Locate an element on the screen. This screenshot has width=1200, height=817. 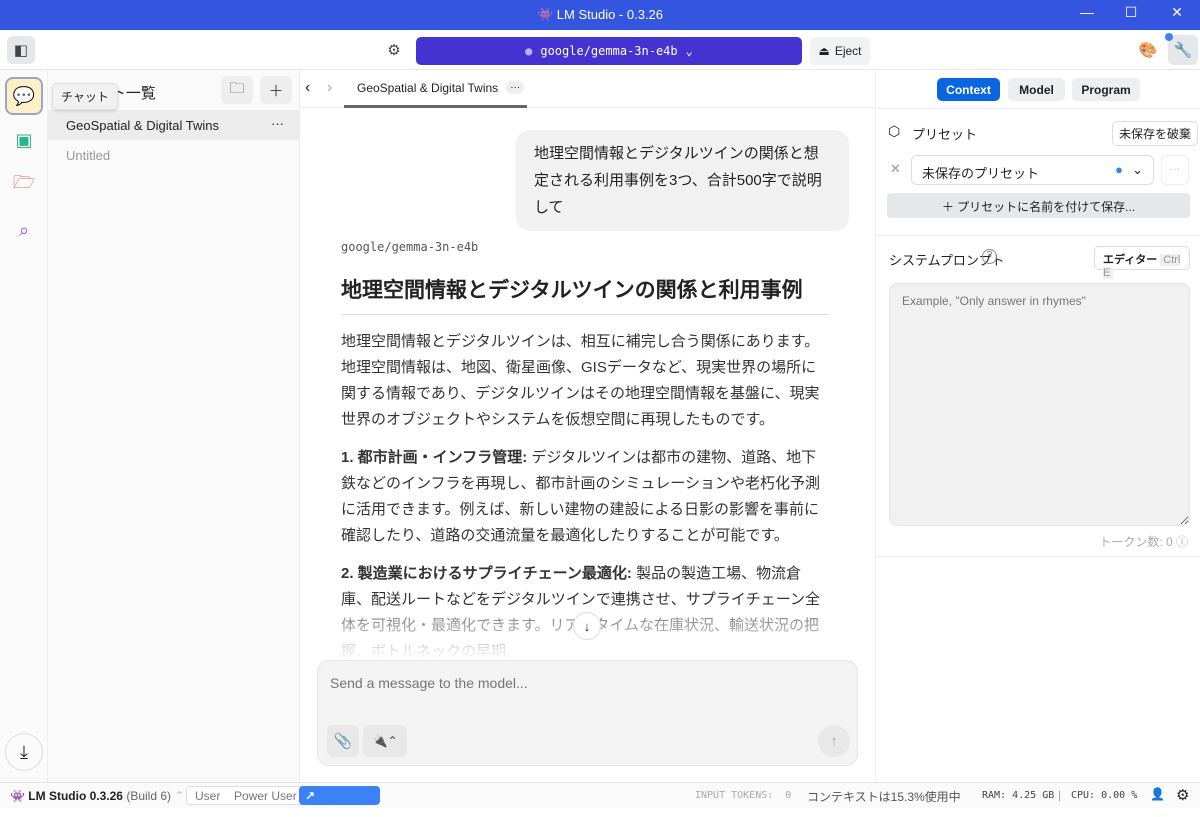
new-folder-icon: 🗀 is located at coordinates (237, 90).